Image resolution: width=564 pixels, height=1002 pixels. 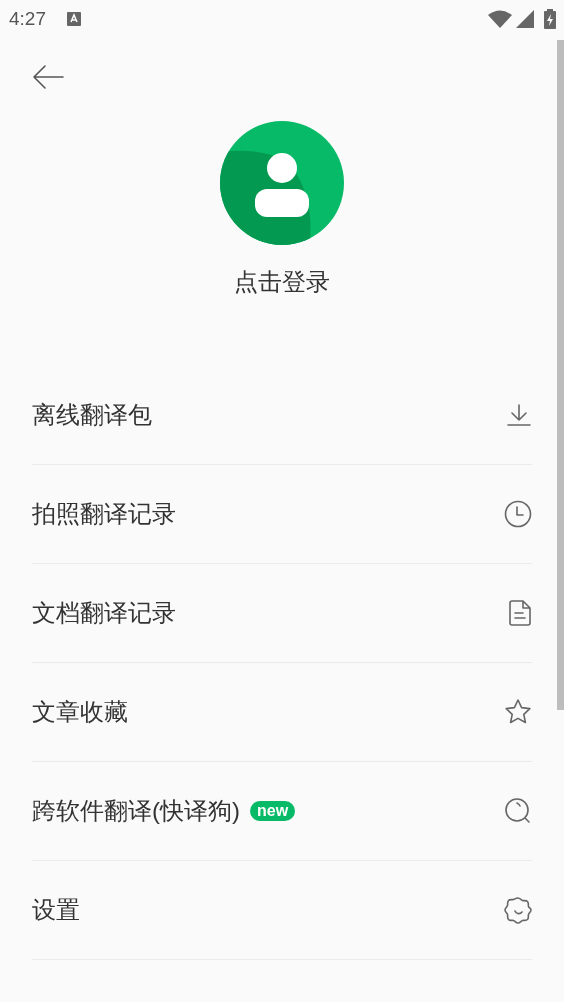 What do you see at coordinates (518, 712) in the screenshot?
I see `star-icon` at bounding box center [518, 712].